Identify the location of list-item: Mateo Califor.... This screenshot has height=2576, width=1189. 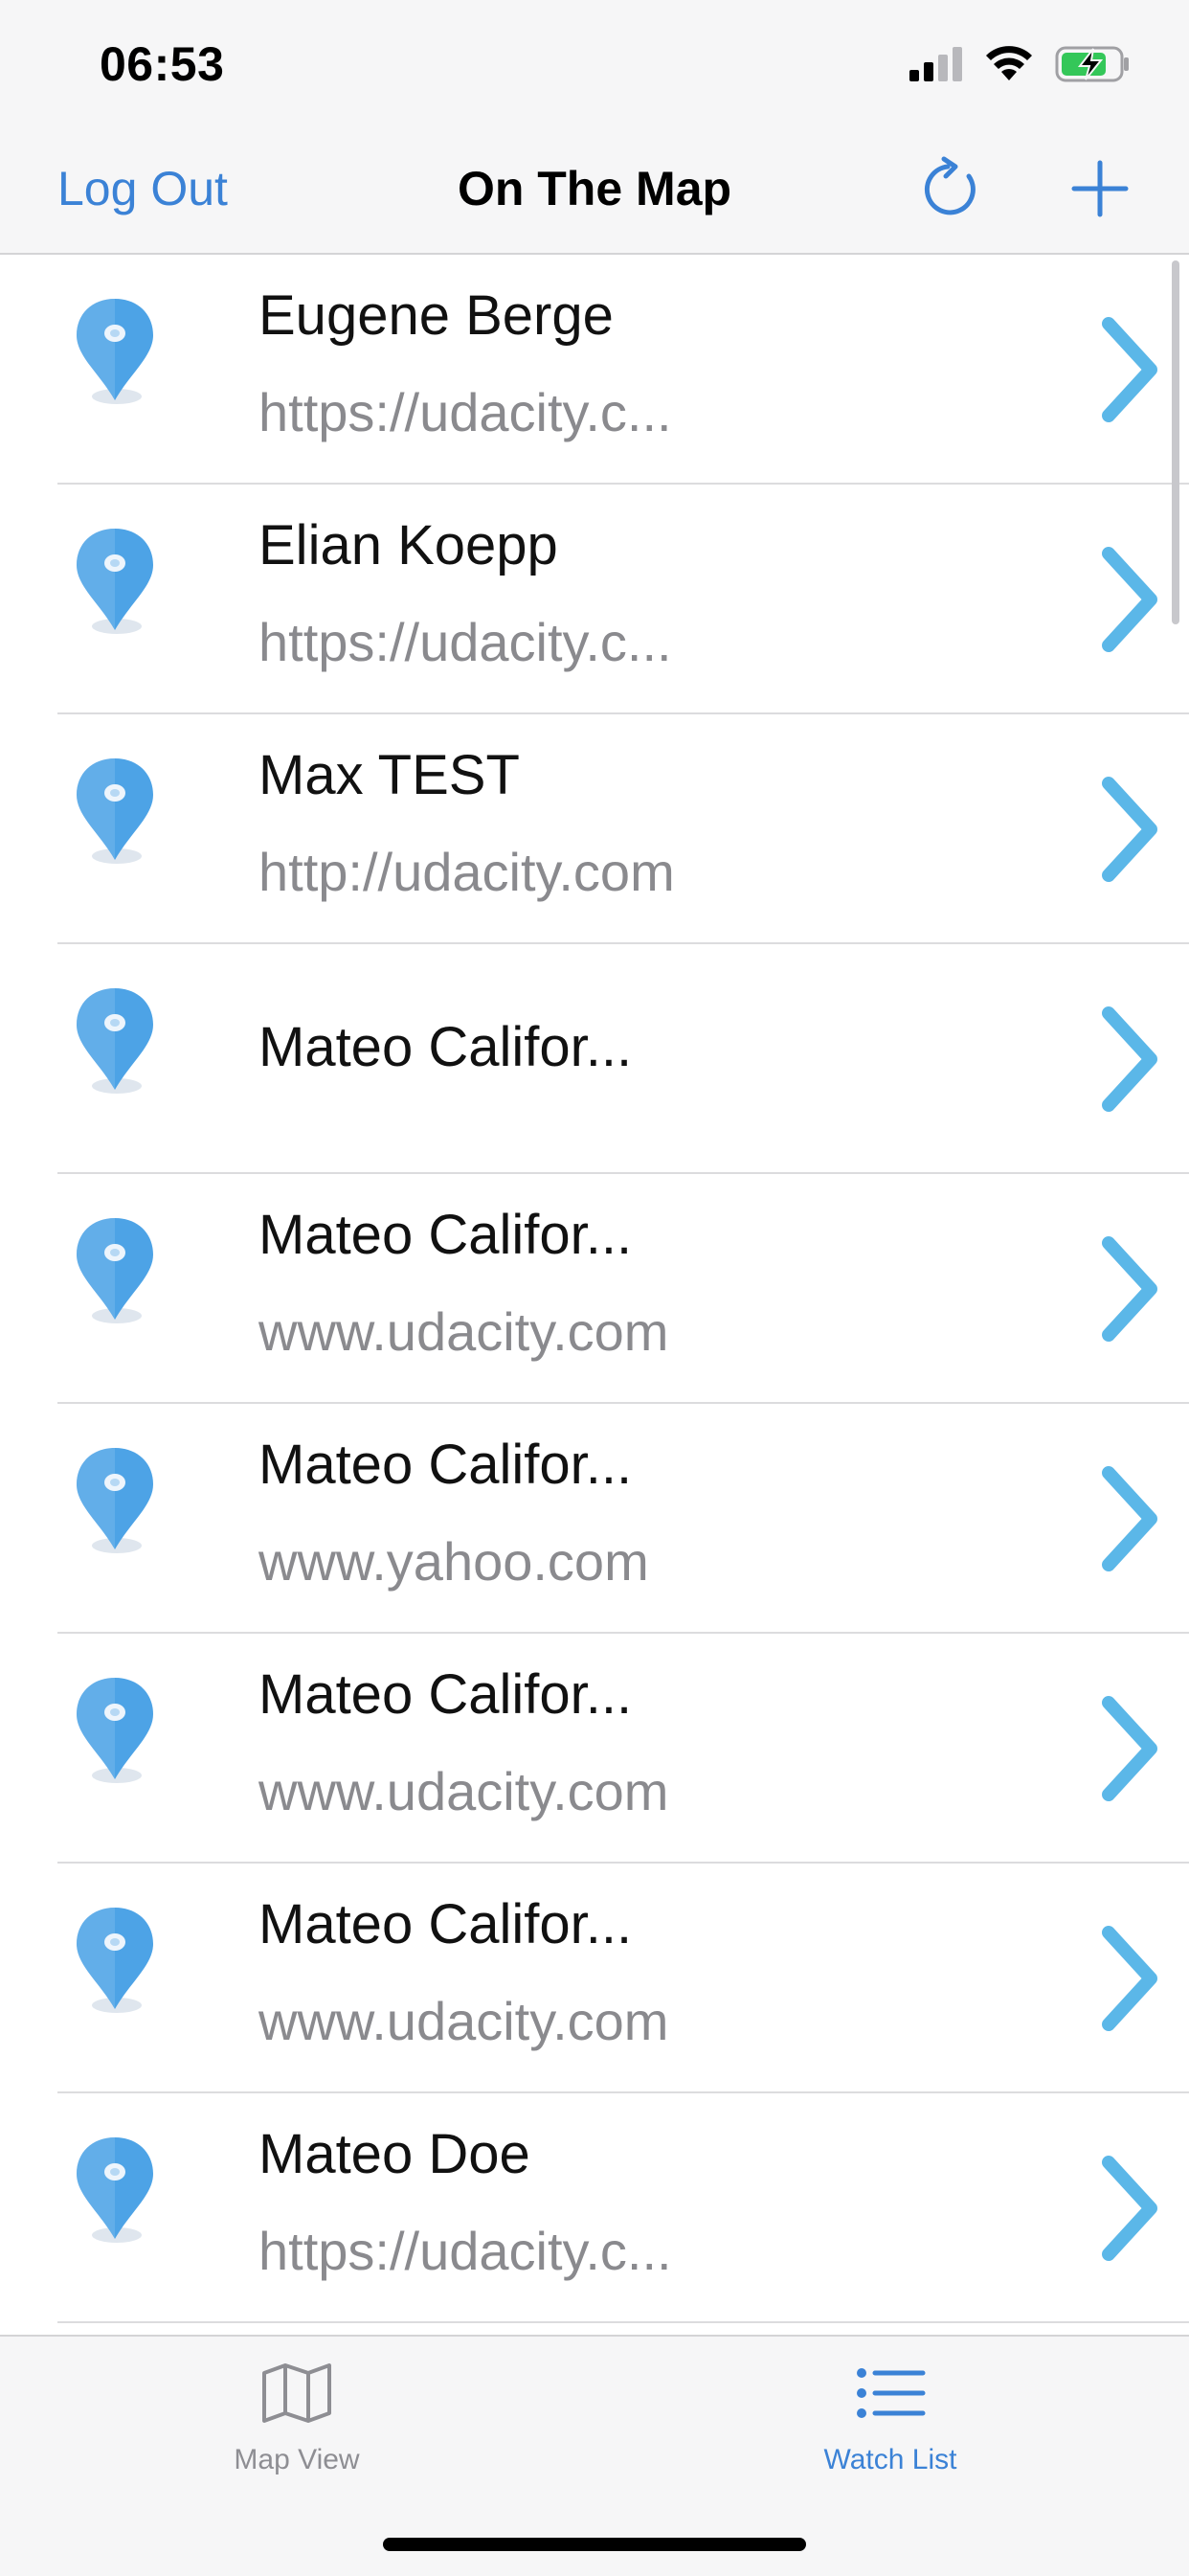
(594, 1059).